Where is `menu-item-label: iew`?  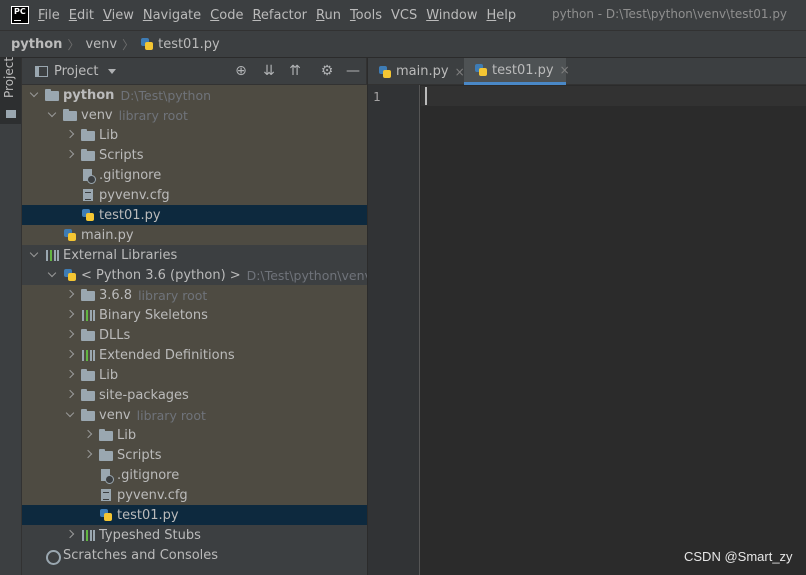 menu-item-label: iew is located at coordinates (122, 15).